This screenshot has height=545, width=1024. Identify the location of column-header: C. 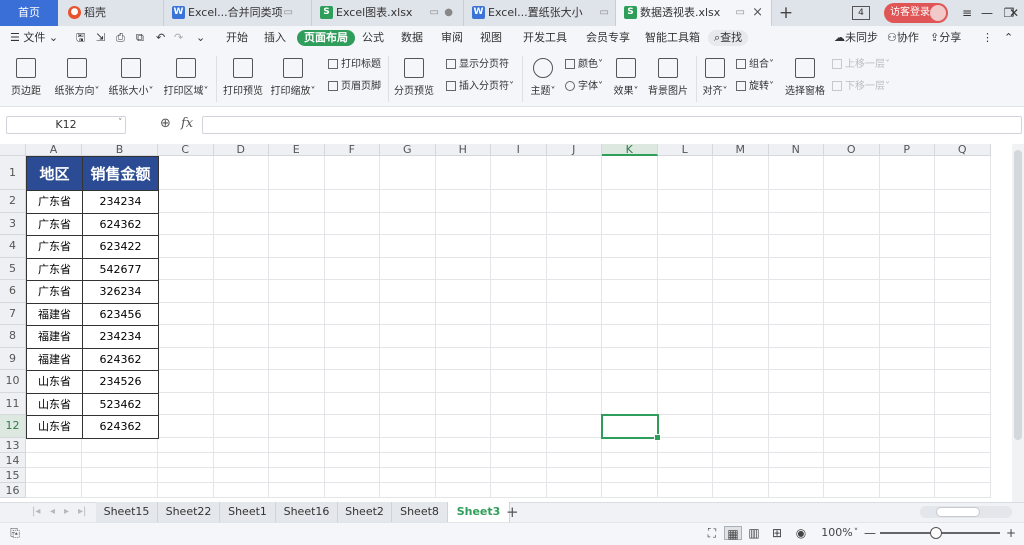
(186, 150).